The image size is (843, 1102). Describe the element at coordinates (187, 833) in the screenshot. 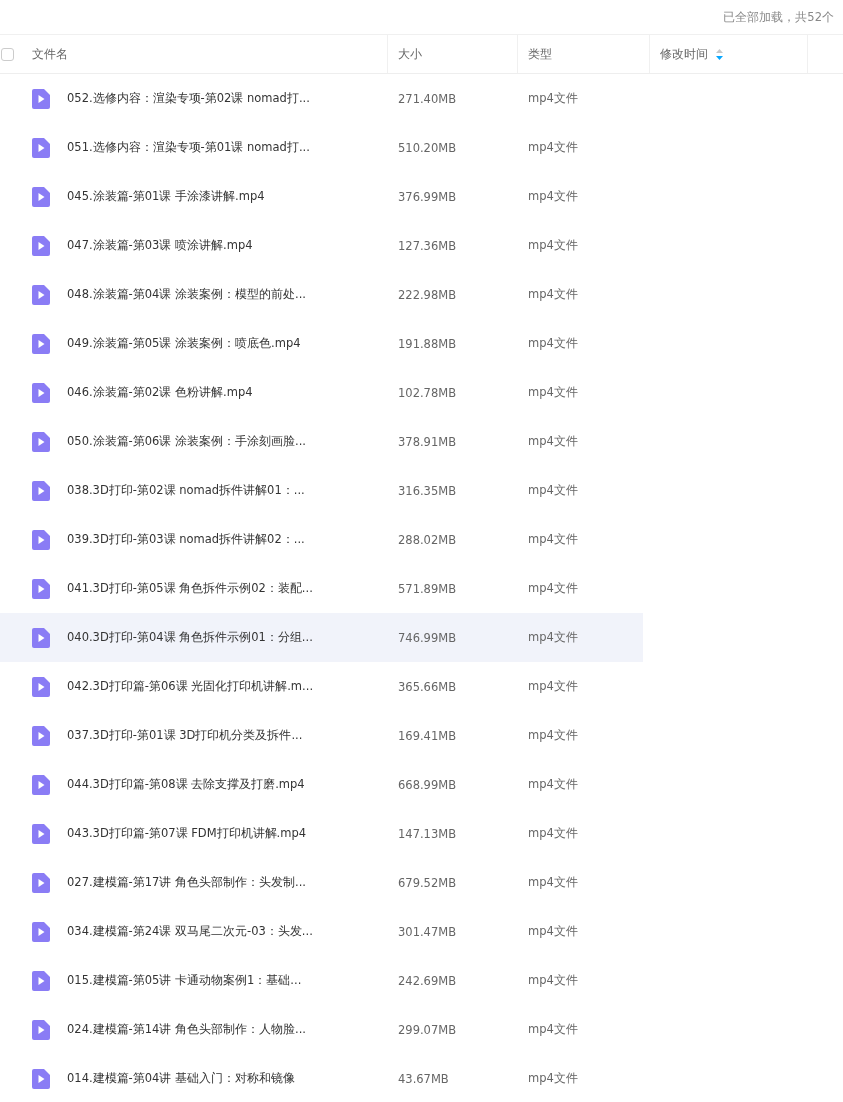

I see `file-name: 043.3D打印篇-第07课 FDM打印机讲解.mp4` at that location.